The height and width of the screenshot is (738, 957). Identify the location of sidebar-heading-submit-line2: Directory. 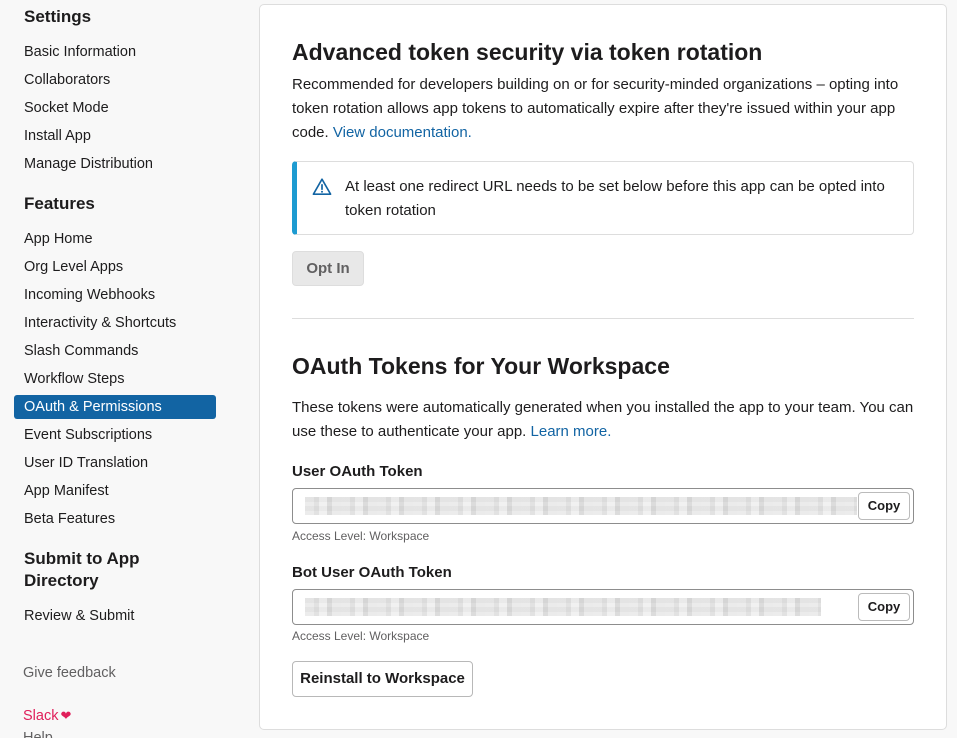
(61, 580).